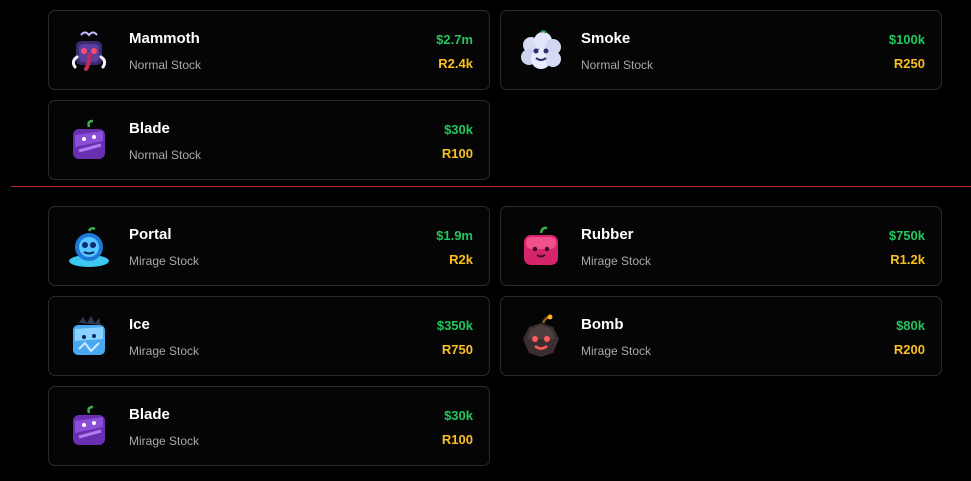 The image size is (971, 481). I want to click on section-divider, so click(491, 186).